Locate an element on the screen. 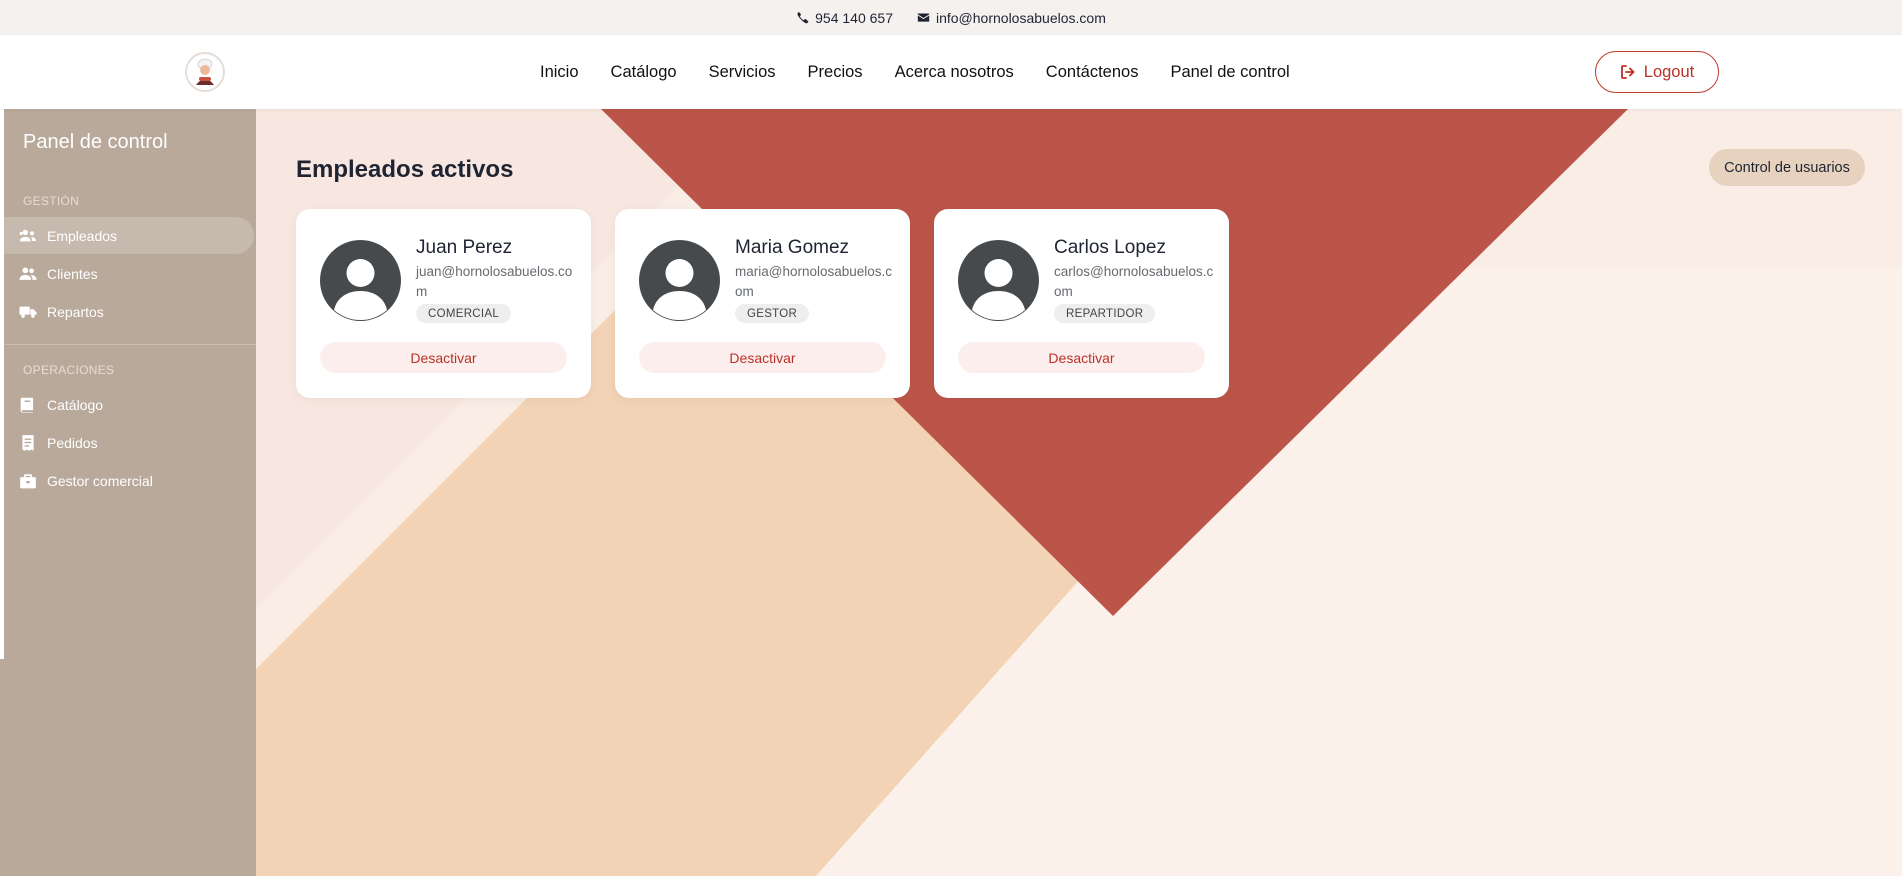 The width and height of the screenshot is (1902, 876). email-contact: info@hornolosabuelos.com is located at coordinates (1011, 18).